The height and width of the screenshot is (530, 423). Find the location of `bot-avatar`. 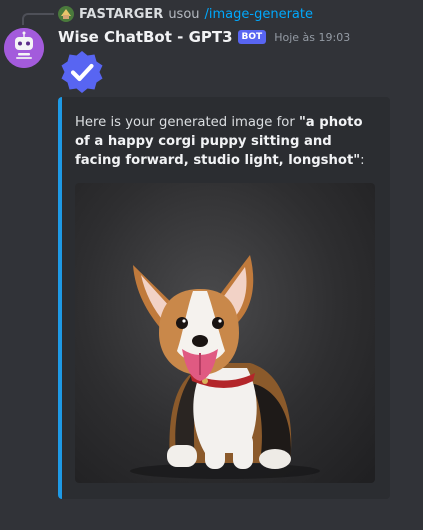

bot-avatar is located at coordinates (24, 48).